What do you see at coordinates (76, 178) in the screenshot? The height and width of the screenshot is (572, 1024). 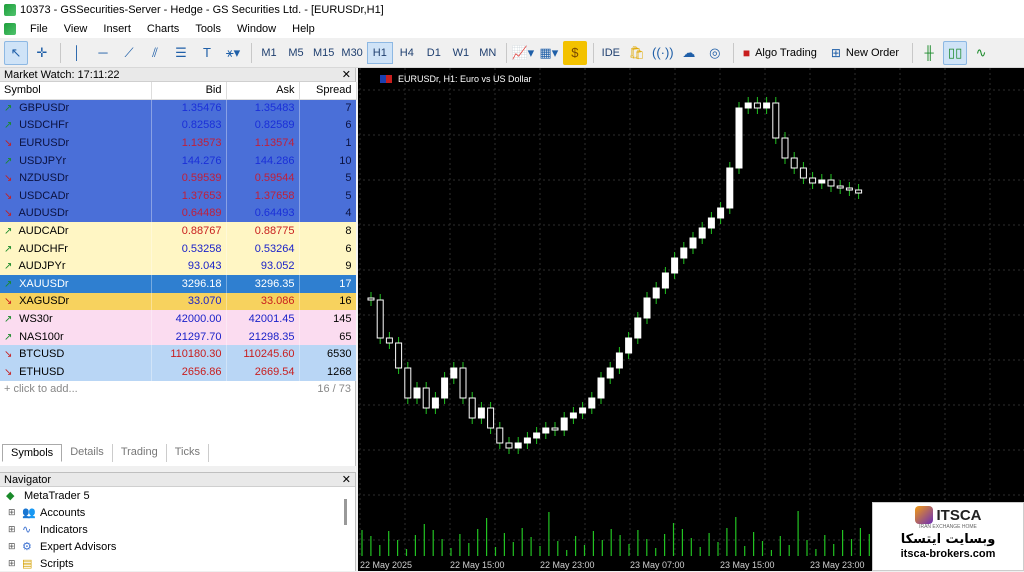 I see `symbol-cell: ↘ NZDUSDr` at bounding box center [76, 178].